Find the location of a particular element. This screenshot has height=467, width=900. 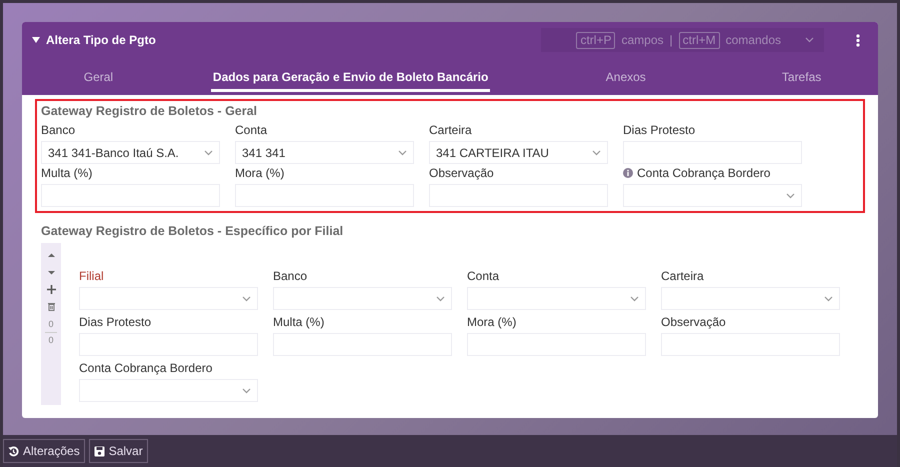

tab: Tarefas is located at coordinates (802, 77).